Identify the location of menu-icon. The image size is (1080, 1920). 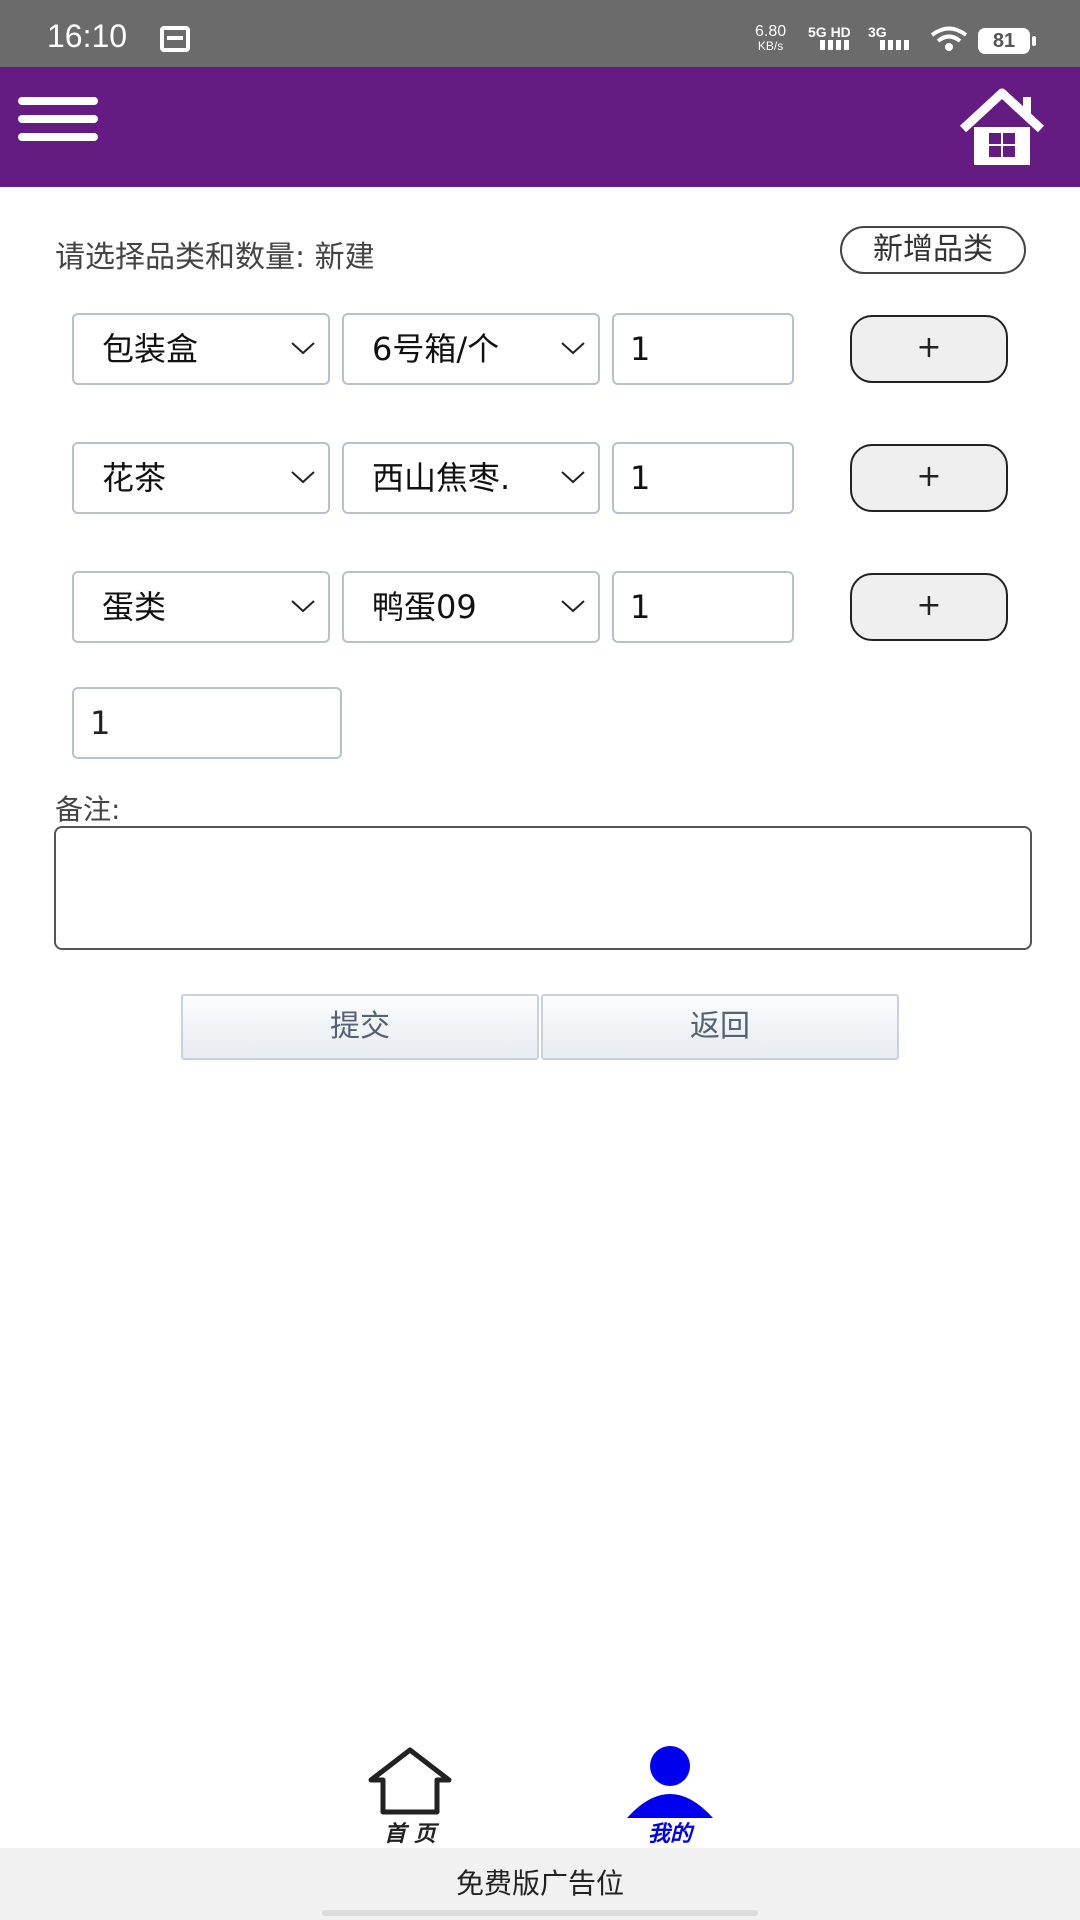
(58, 130).